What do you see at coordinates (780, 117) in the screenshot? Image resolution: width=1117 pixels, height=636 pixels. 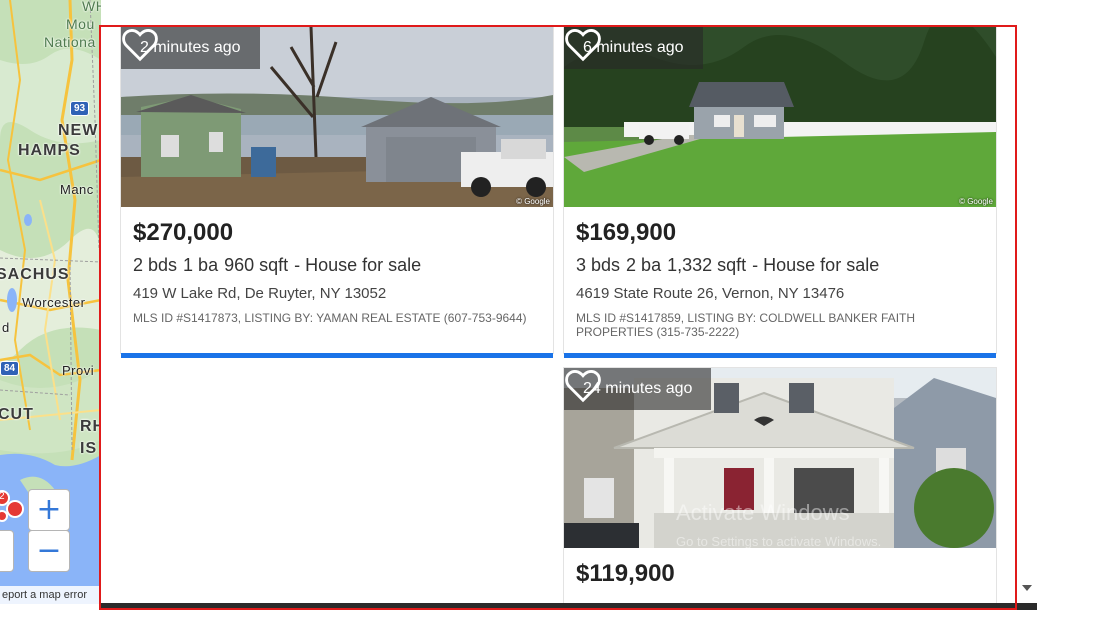 I see `listing-photo: 6 minutes ago © Google` at bounding box center [780, 117].